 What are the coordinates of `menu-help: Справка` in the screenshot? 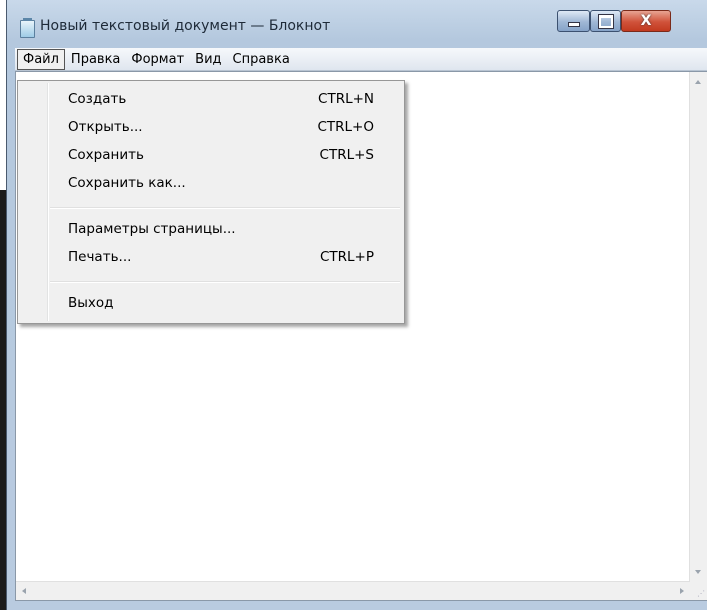 It's located at (261, 59).